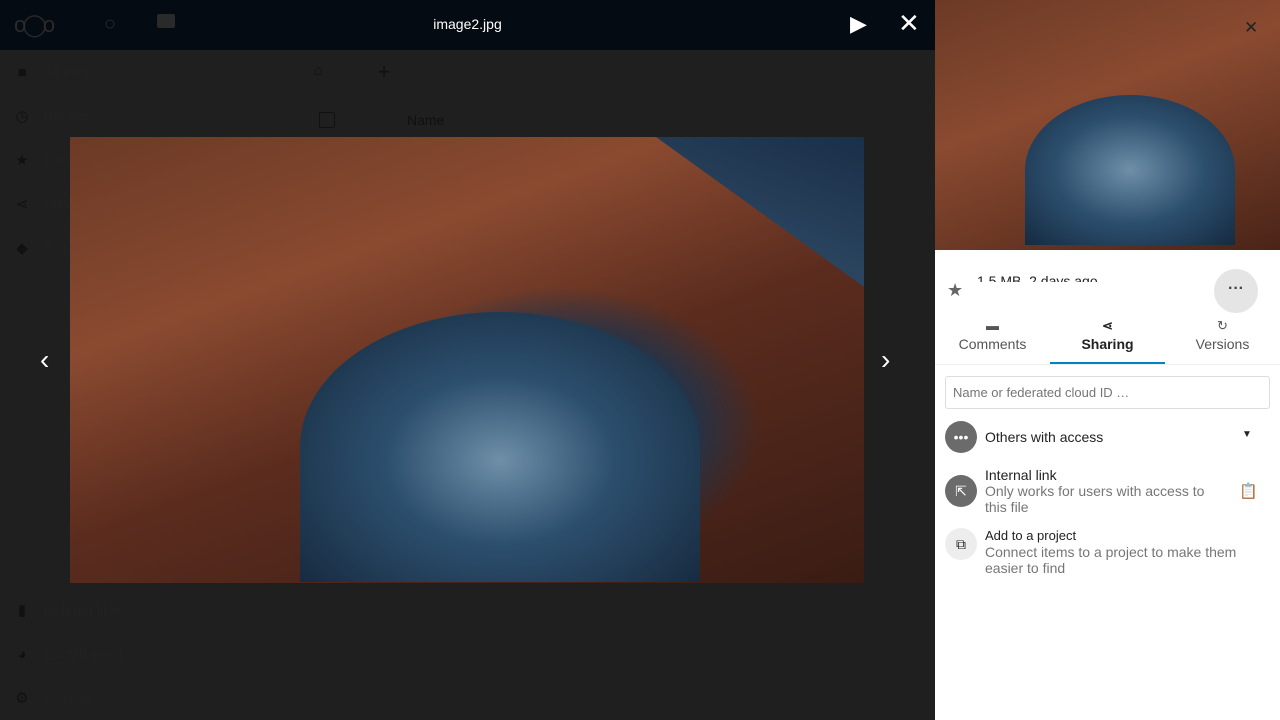 The height and width of the screenshot is (720, 1280). What do you see at coordinates (1236, 291) in the screenshot?
I see `more-actions-button: ···` at bounding box center [1236, 291].